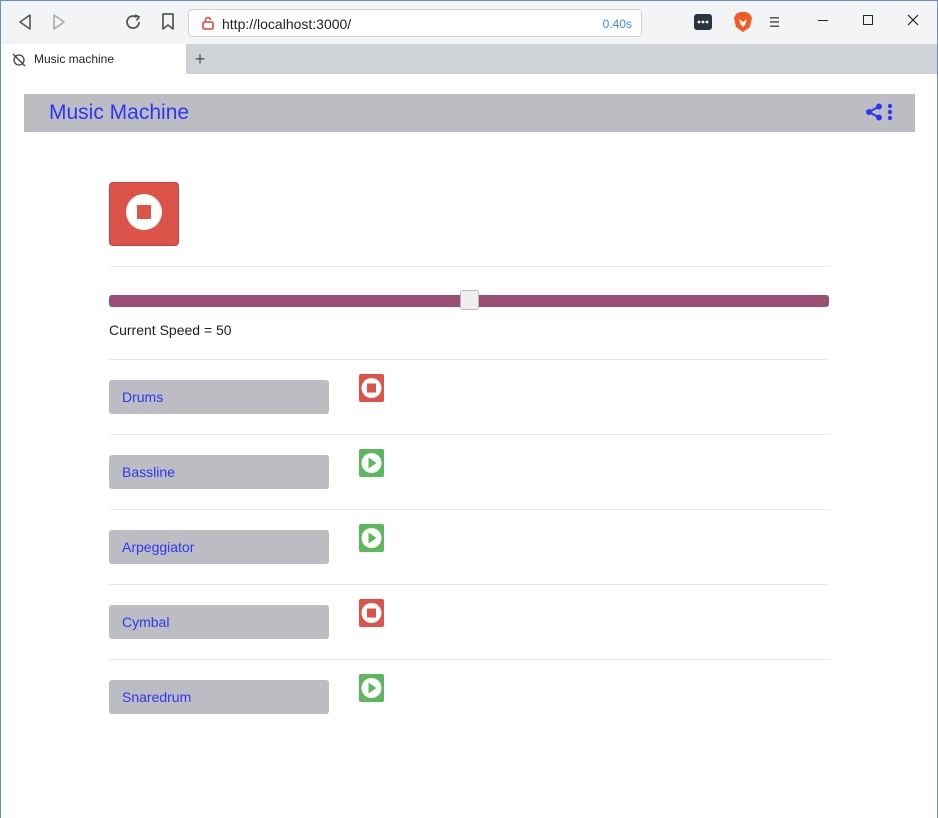 The width and height of the screenshot is (938, 818). I want to click on minimize-icon, so click(823, 20).